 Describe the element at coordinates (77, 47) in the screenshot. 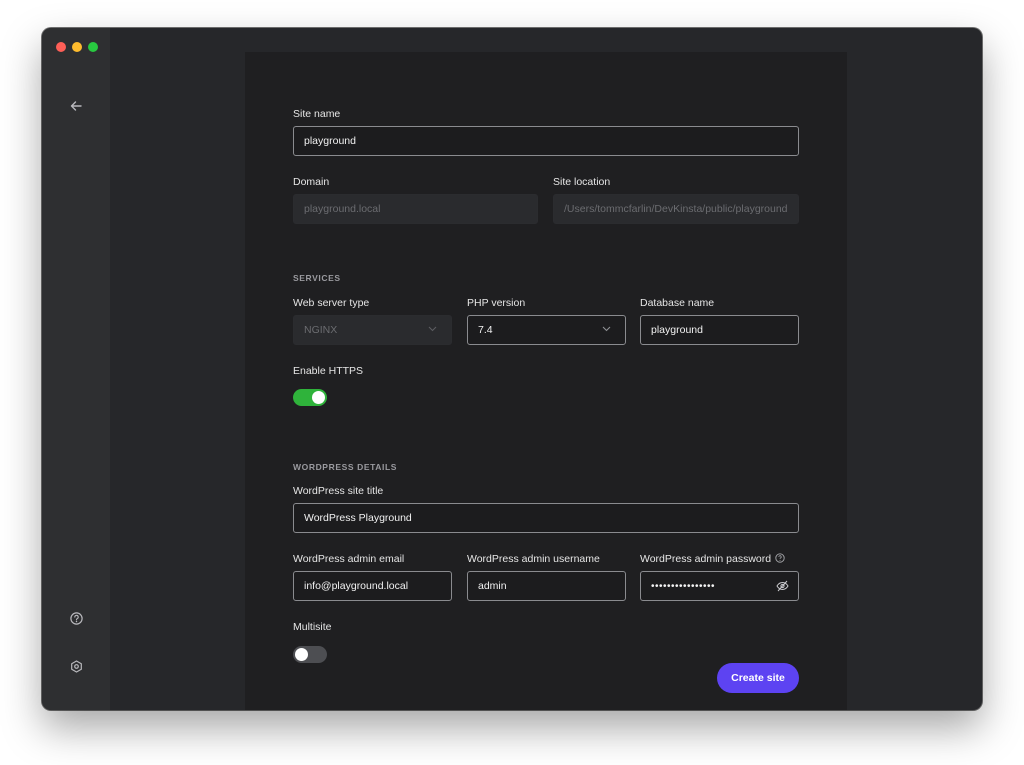

I see `minimize-window-button` at that location.